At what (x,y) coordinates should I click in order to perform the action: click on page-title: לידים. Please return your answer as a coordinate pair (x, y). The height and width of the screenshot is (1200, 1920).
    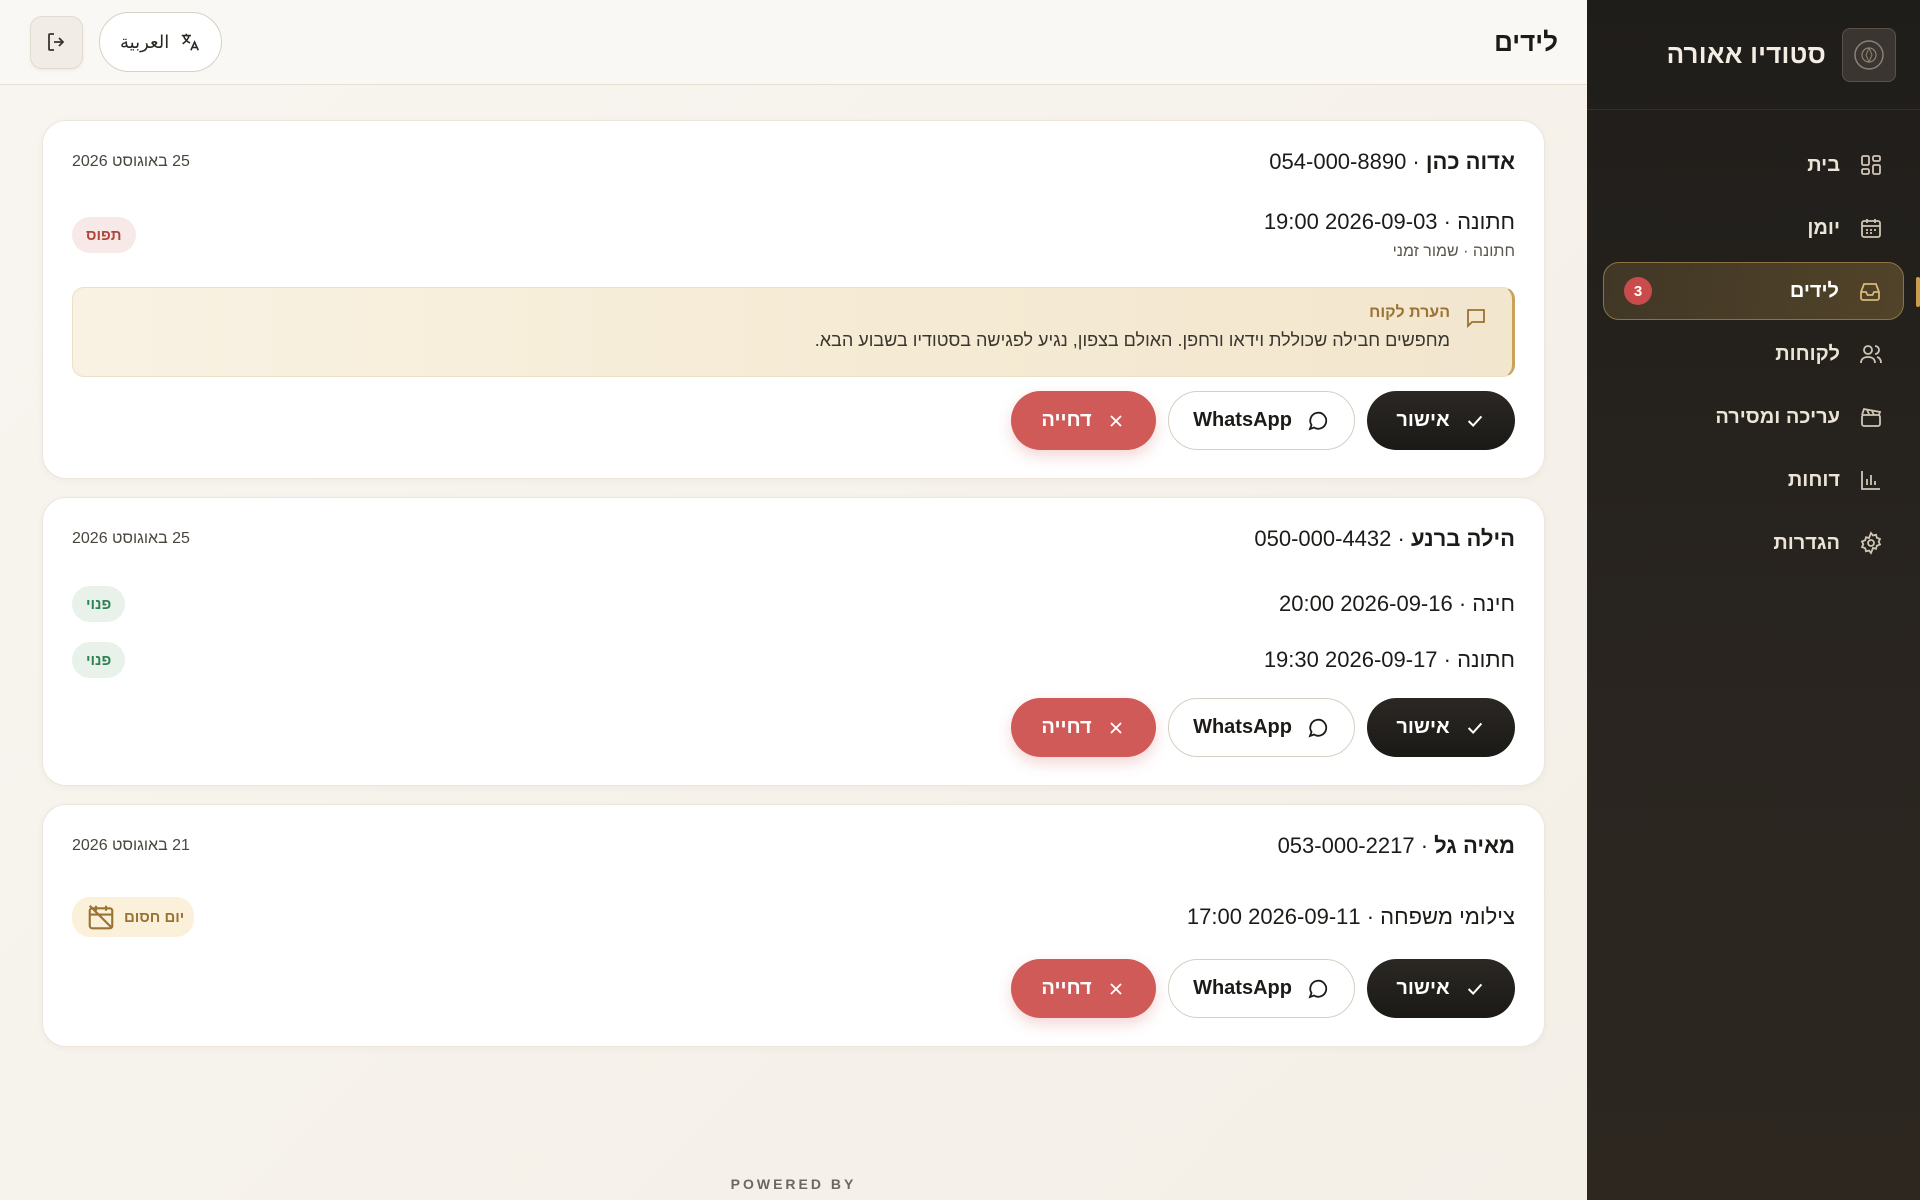
    Looking at the image, I should click on (1526, 41).